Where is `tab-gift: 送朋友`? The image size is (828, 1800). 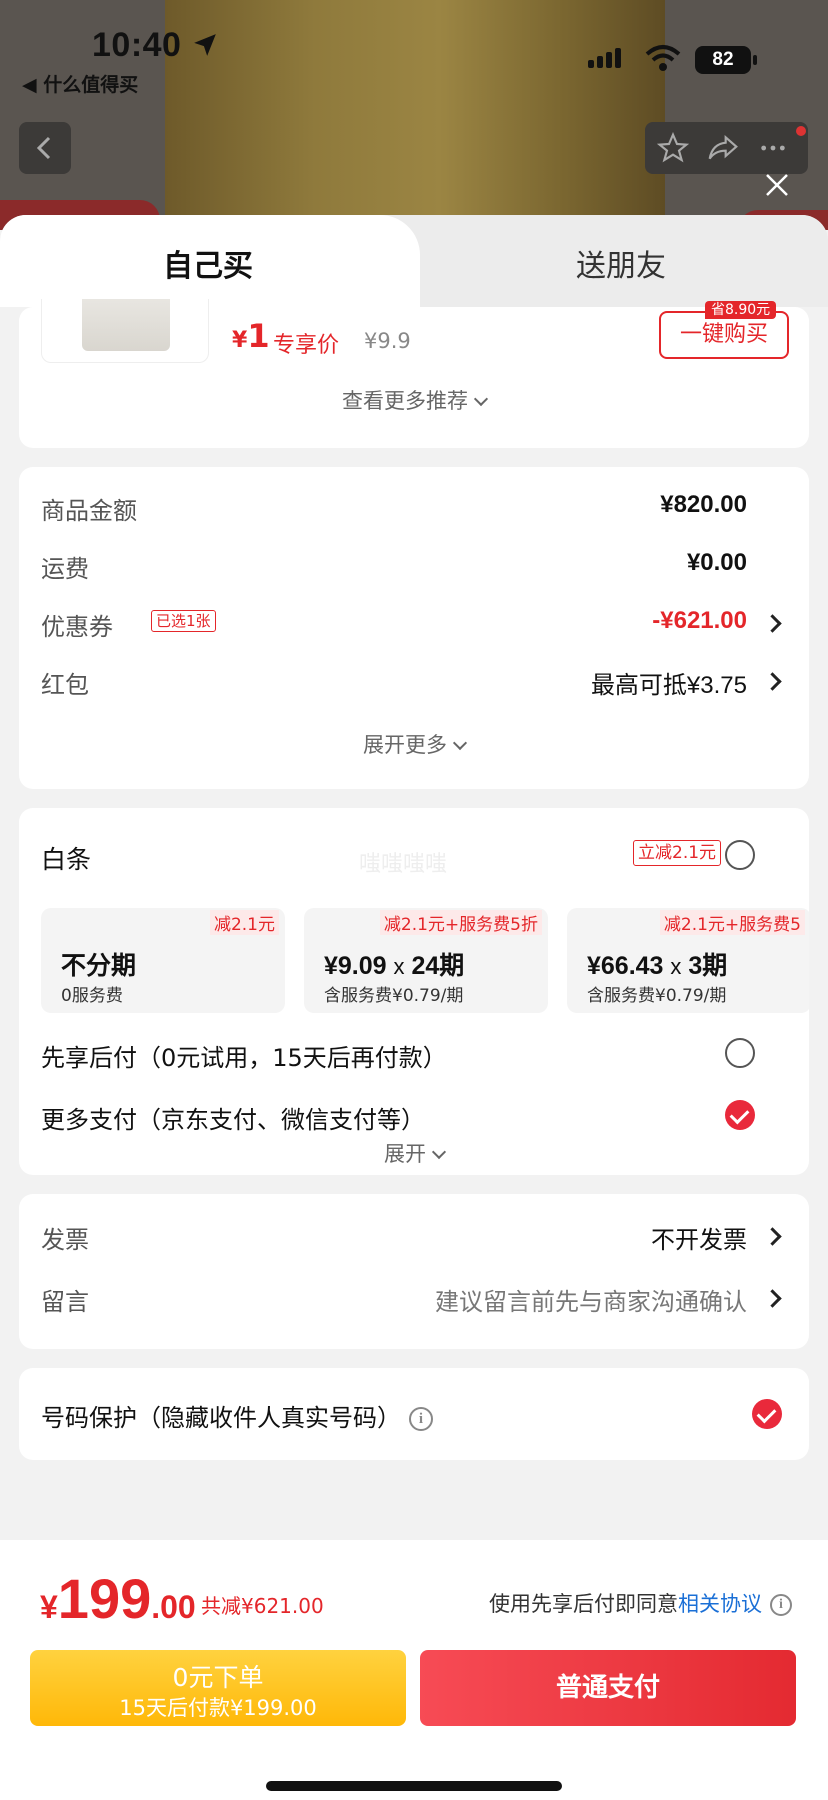
tab-gift: 送朋友 is located at coordinates (621, 263).